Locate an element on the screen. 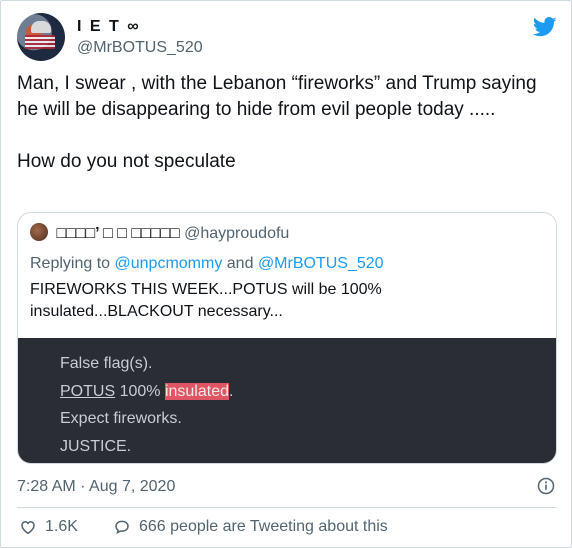 The height and width of the screenshot is (548, 572). image-text-line: Expect fireworks. is located at coordinates (121, 418).